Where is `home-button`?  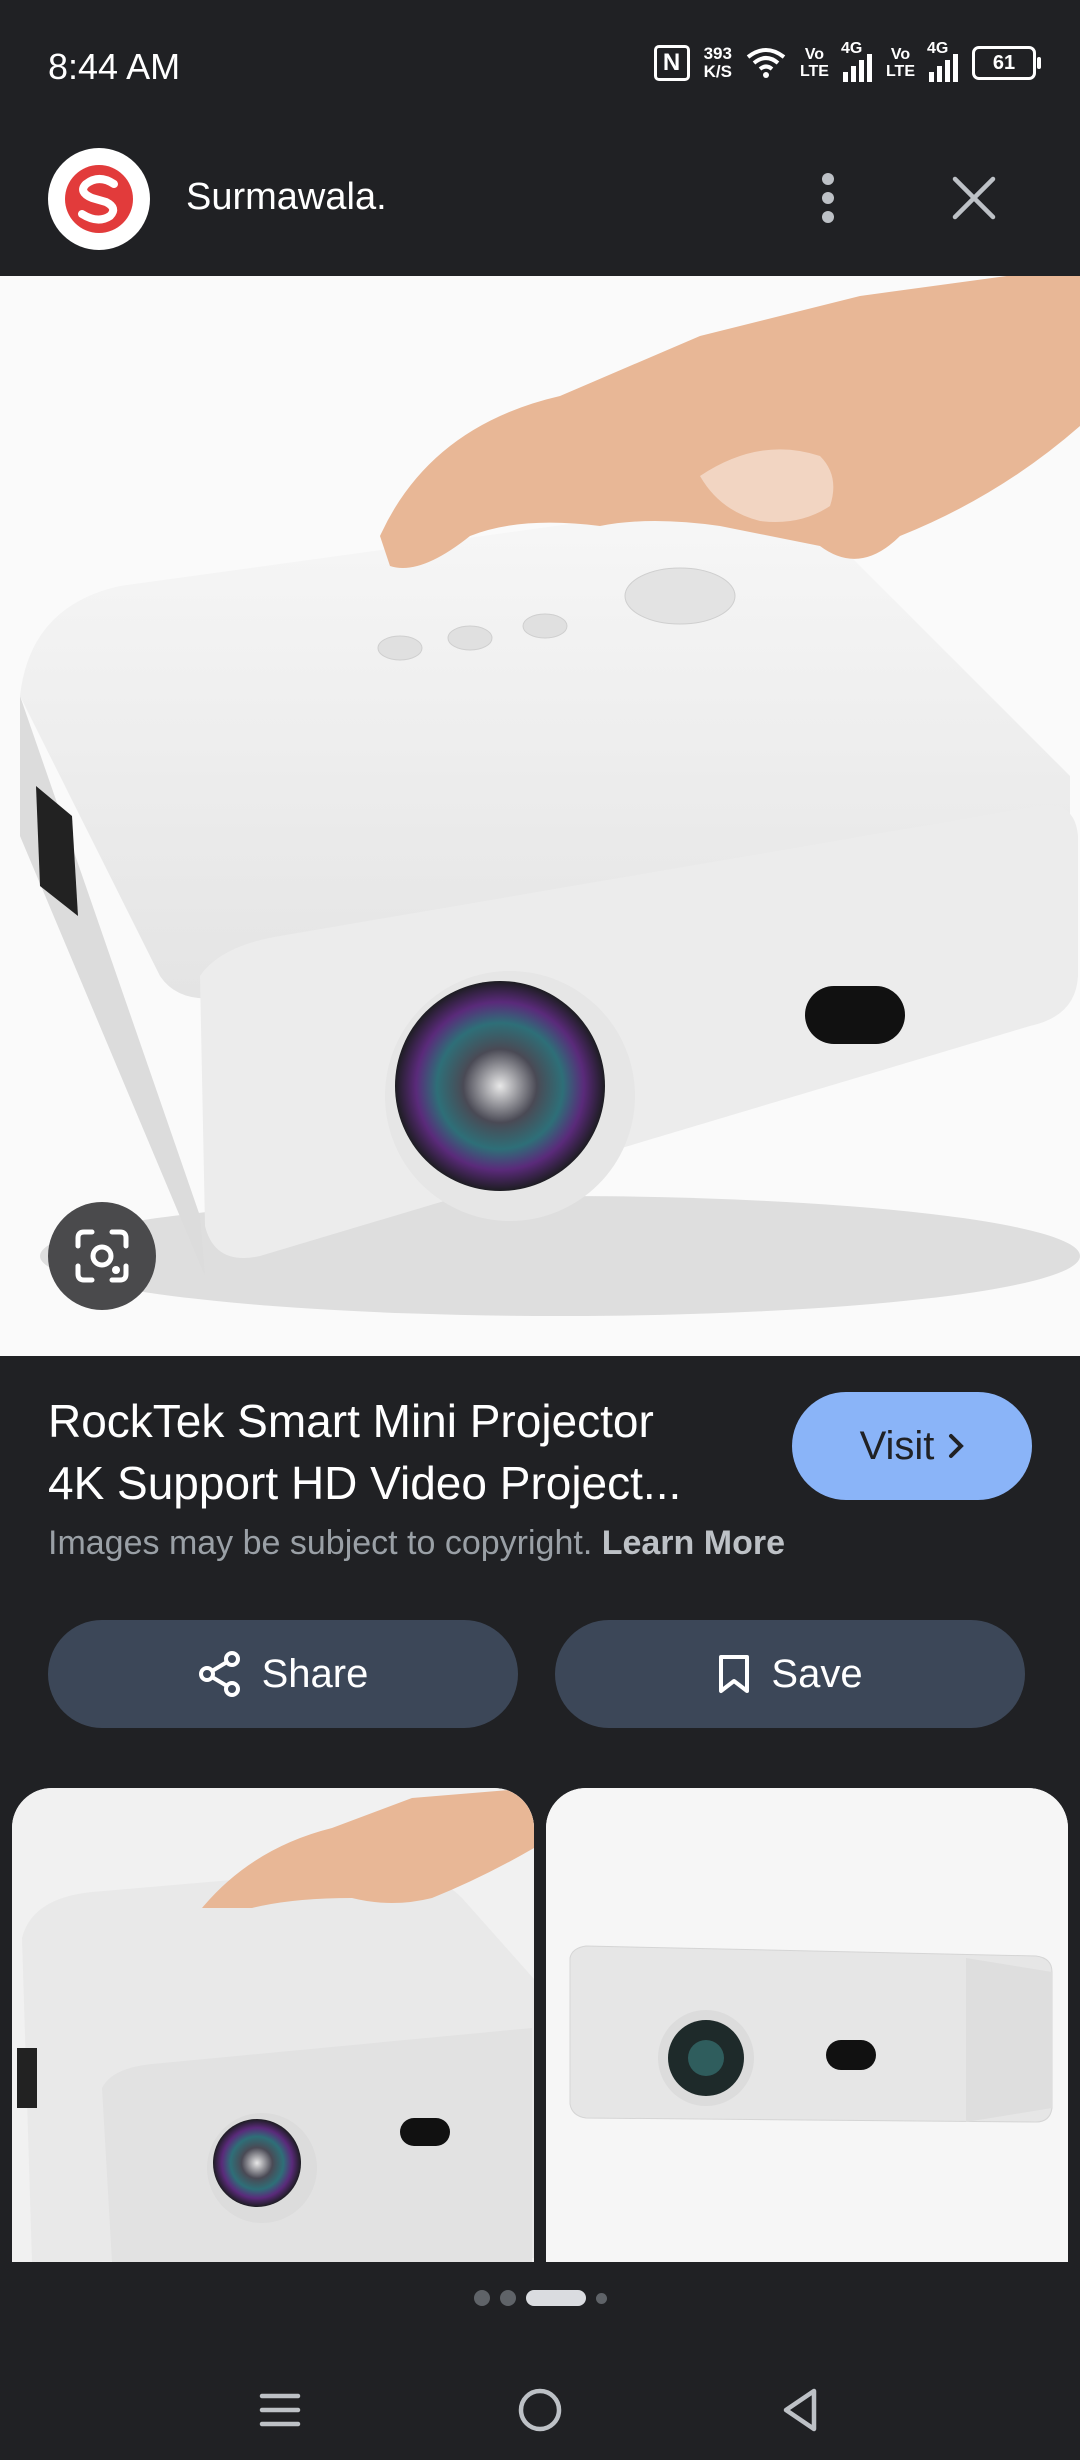
home-button is located at coordinates (540, 2410).